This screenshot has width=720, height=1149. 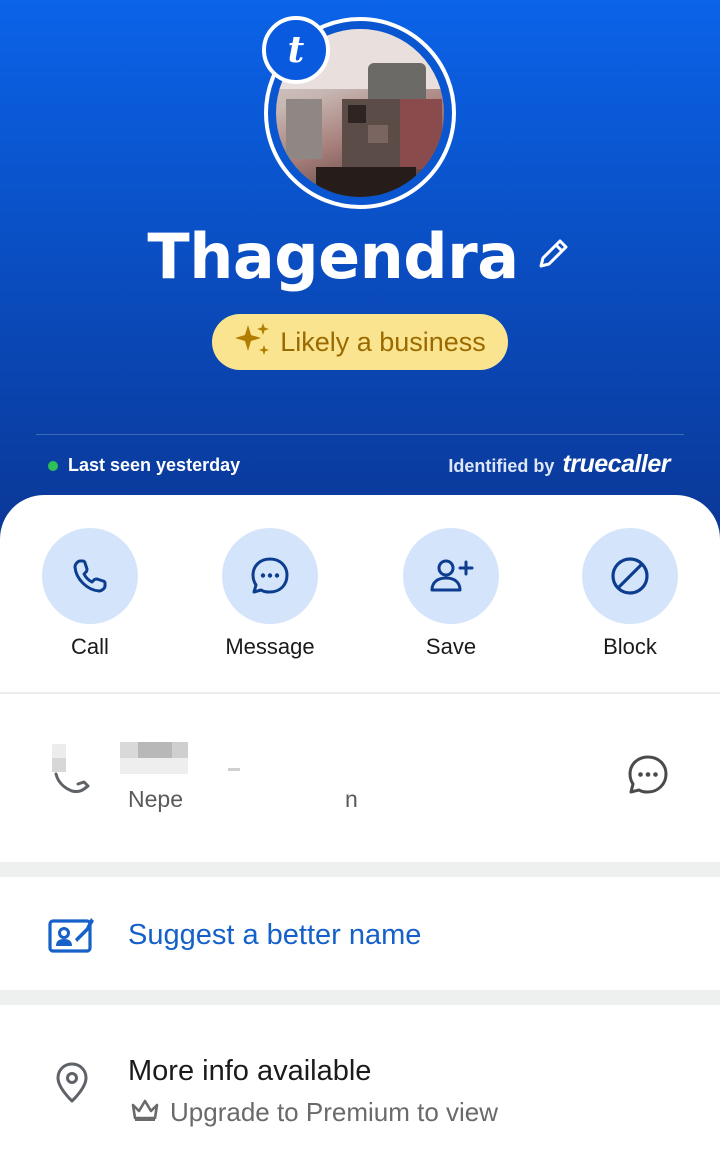 What do you see at coordinates (72, 1085) in the screenshot?
I see `location-pin-icon` at bounding box center [72, 1085].